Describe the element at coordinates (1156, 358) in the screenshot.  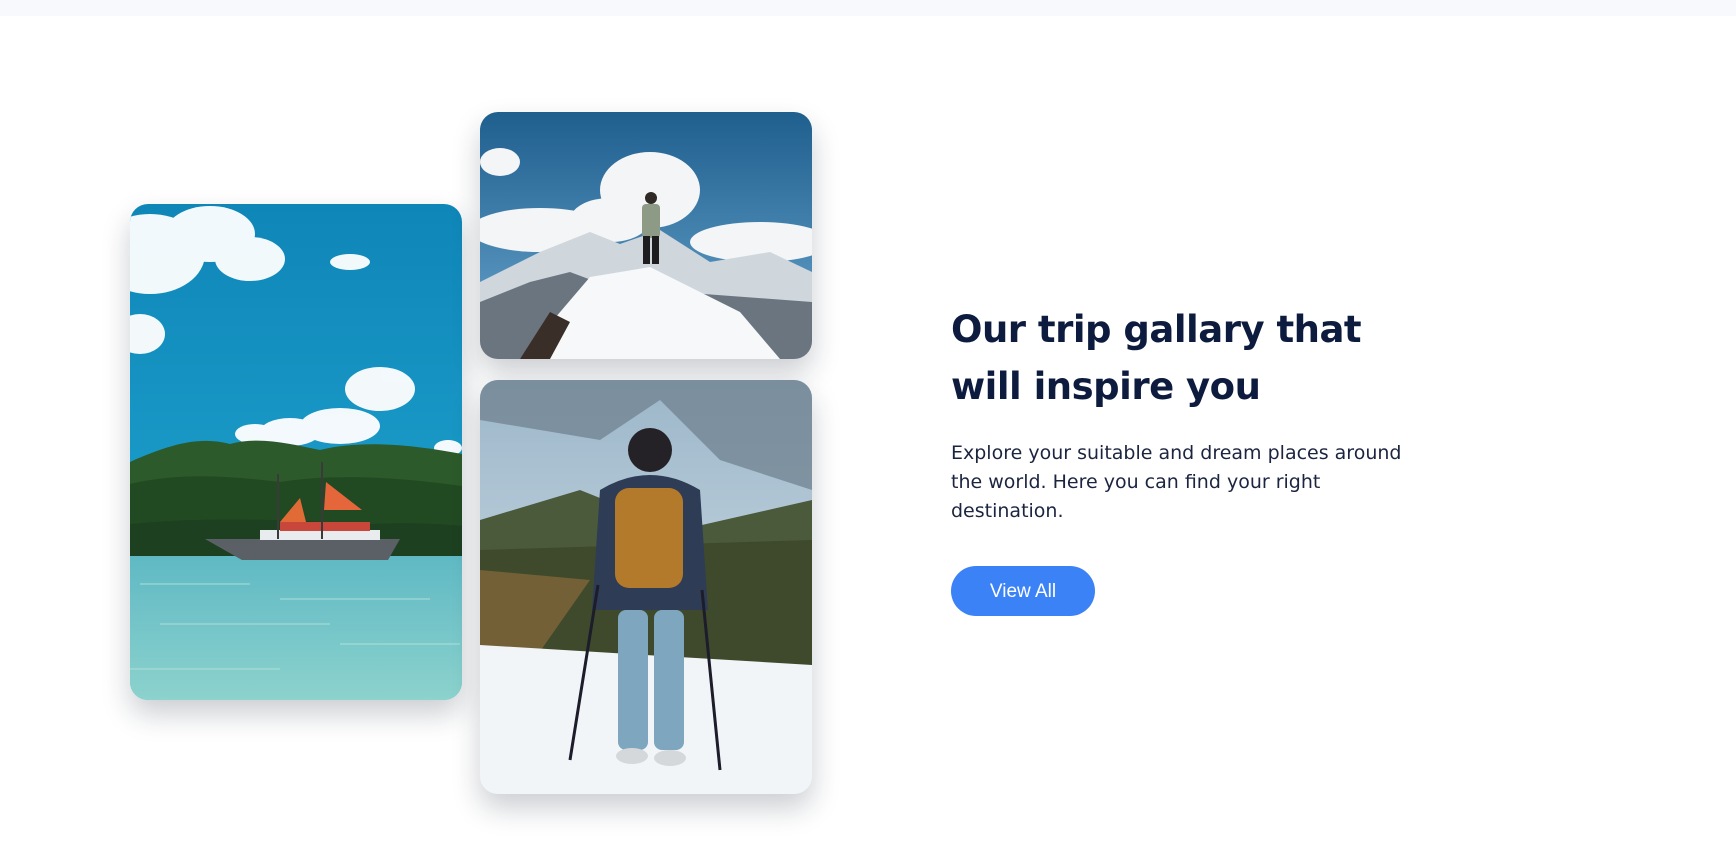
I see `section-title: Our trip gallary that will inspire you` at that location.